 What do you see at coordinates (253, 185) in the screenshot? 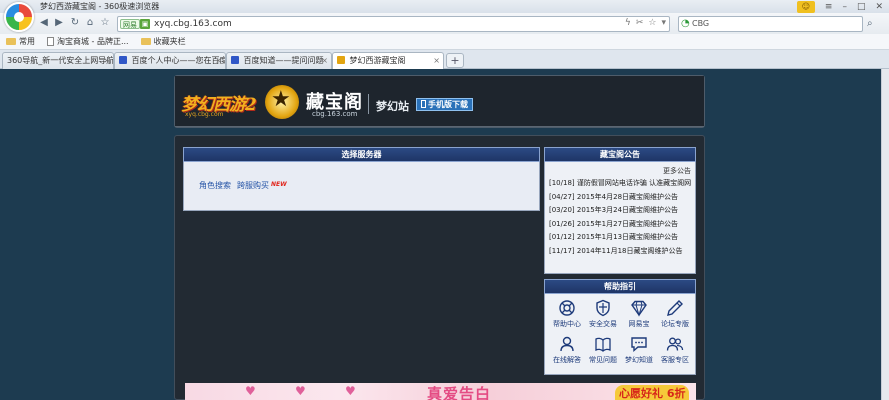
I see `cross-server-buy-link: 跨服购买` at bounding box center [253, 185].